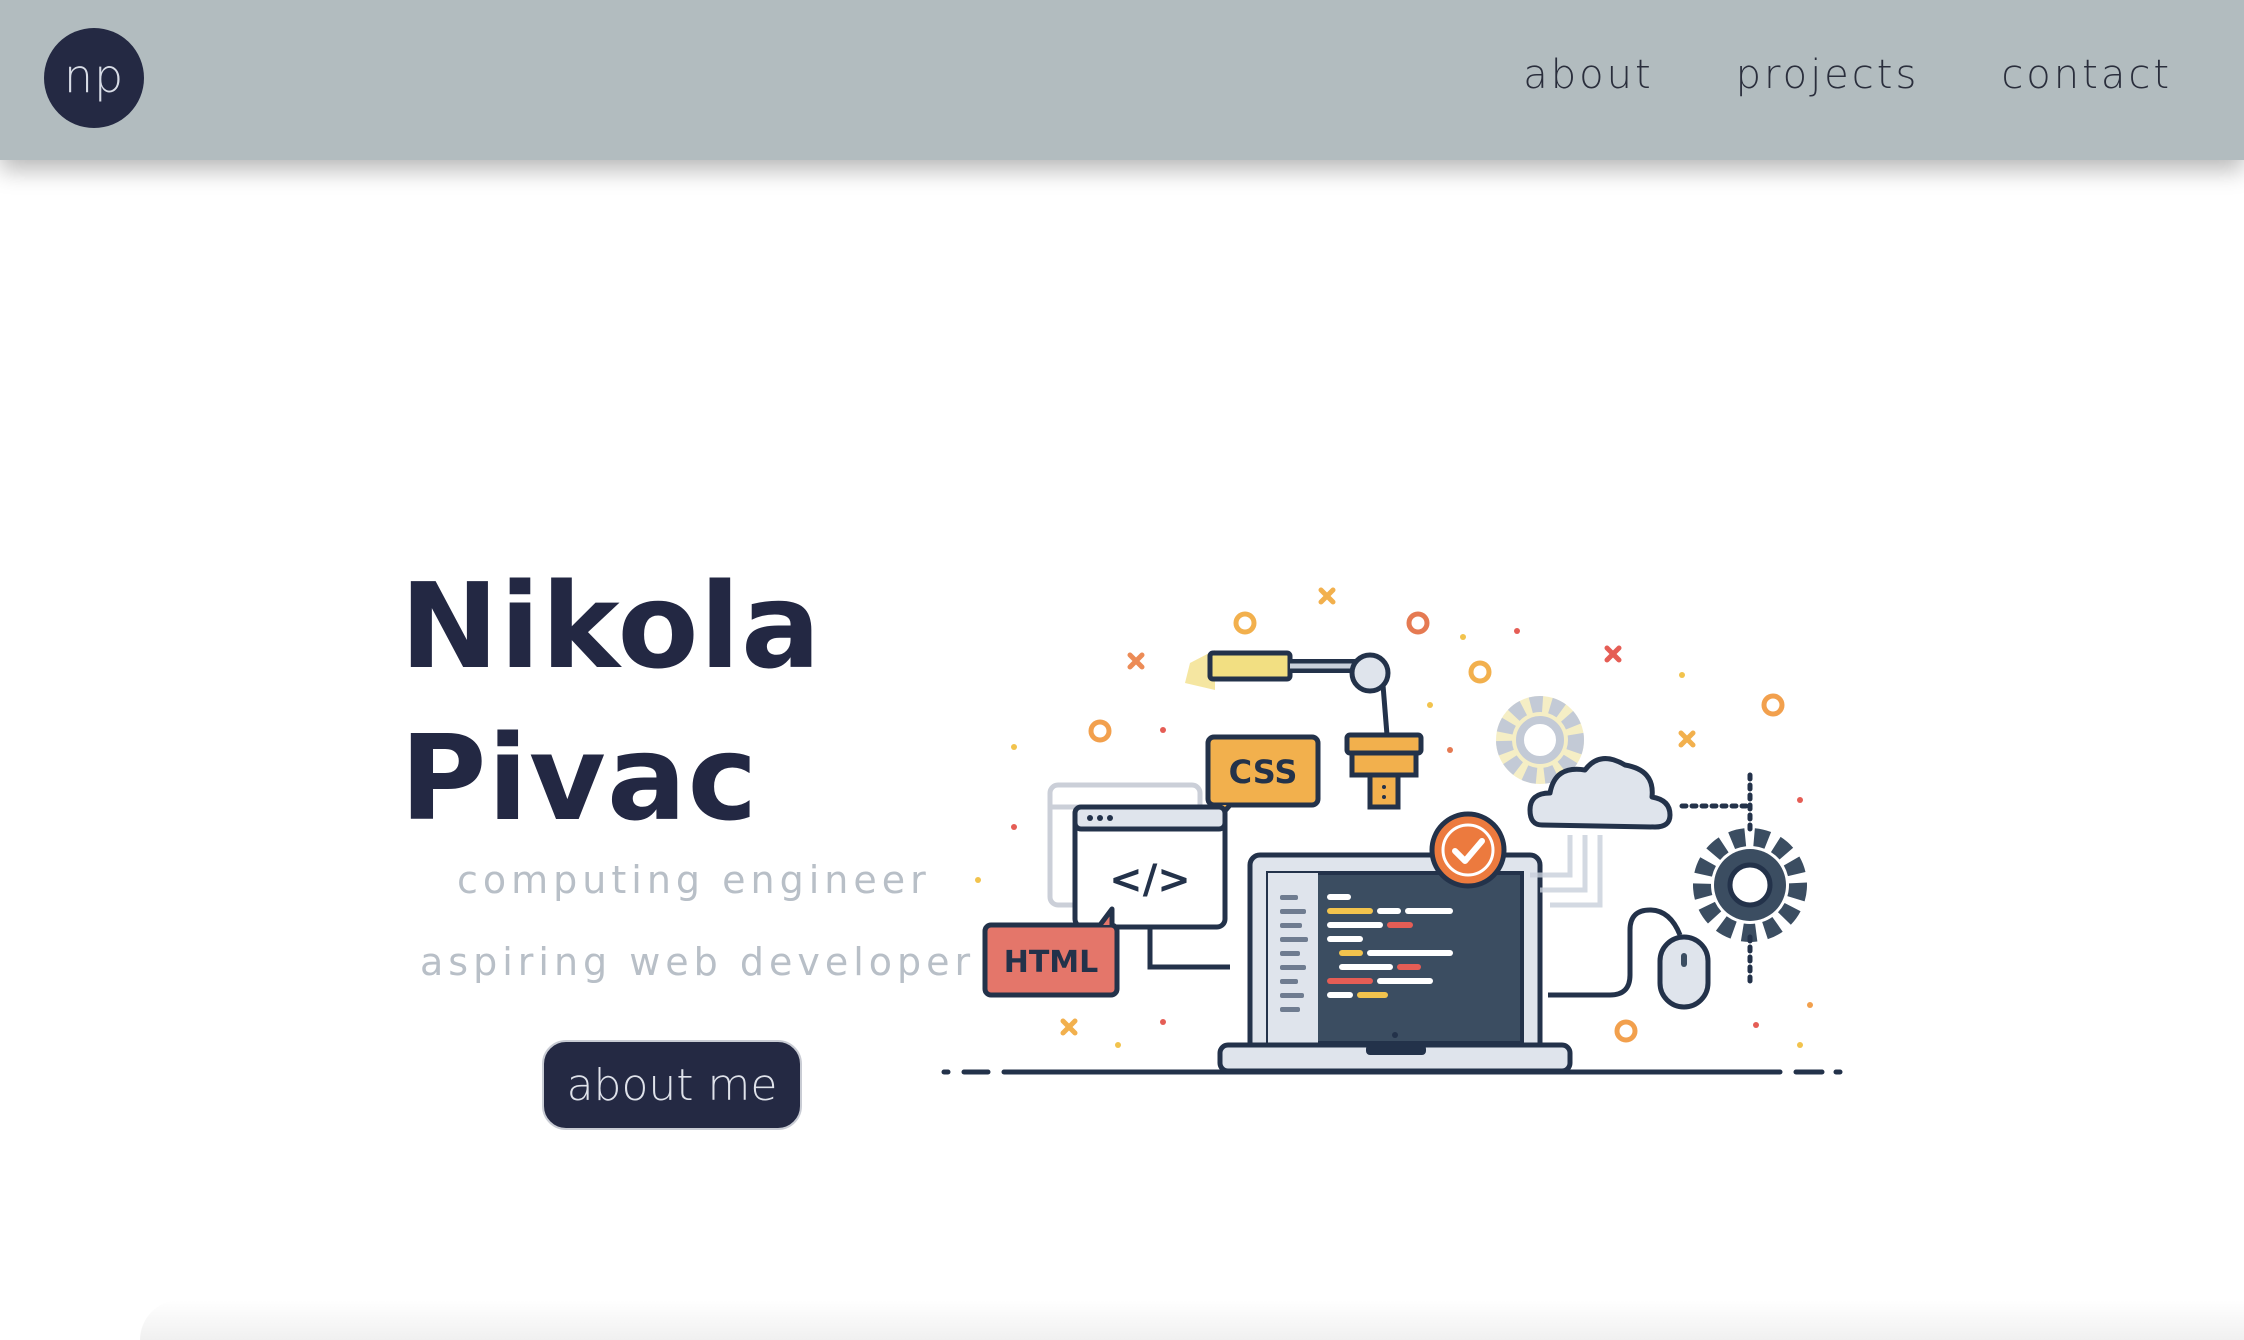 The height and width of the screenshot is (1340, 2244). I want to click on nav-links: about projects contact, so click(1847, 75).